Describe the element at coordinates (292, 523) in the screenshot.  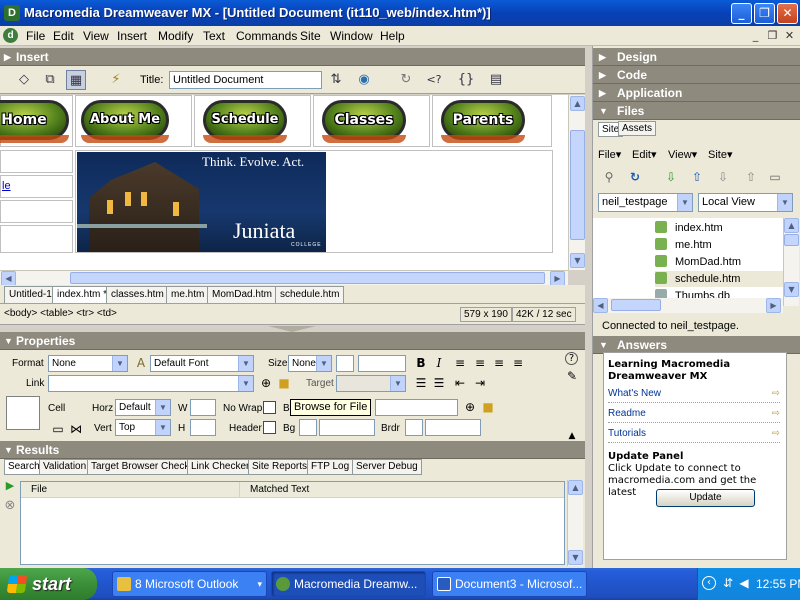
I see `results-list: File Matched Text` at that location.